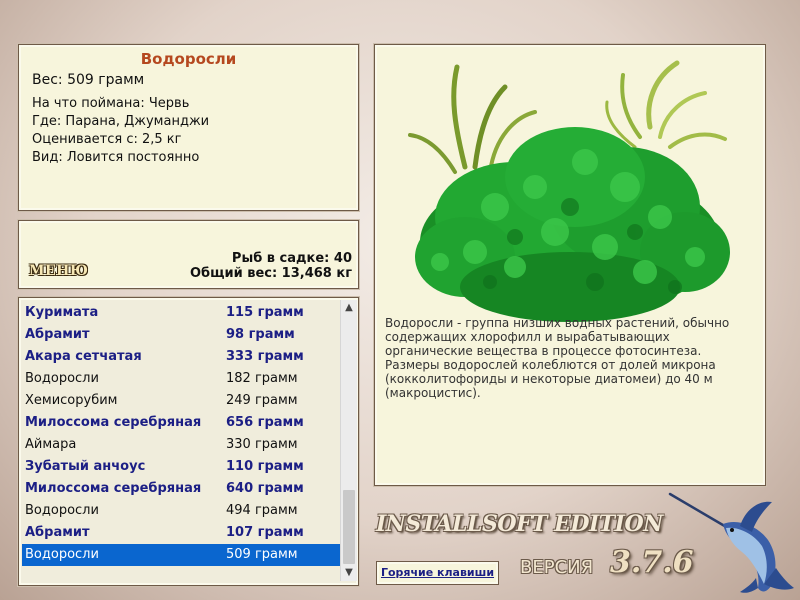 The image size is (800, 600). What do you see at coordinates (265, 312) in the screenshot?
I see `fish-weight-cell: 115 грамм` at bounding box center [265, 312].